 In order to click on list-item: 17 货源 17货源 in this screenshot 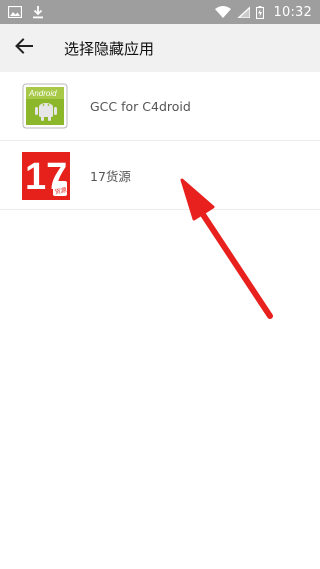, I will do `click(160, 175)`.